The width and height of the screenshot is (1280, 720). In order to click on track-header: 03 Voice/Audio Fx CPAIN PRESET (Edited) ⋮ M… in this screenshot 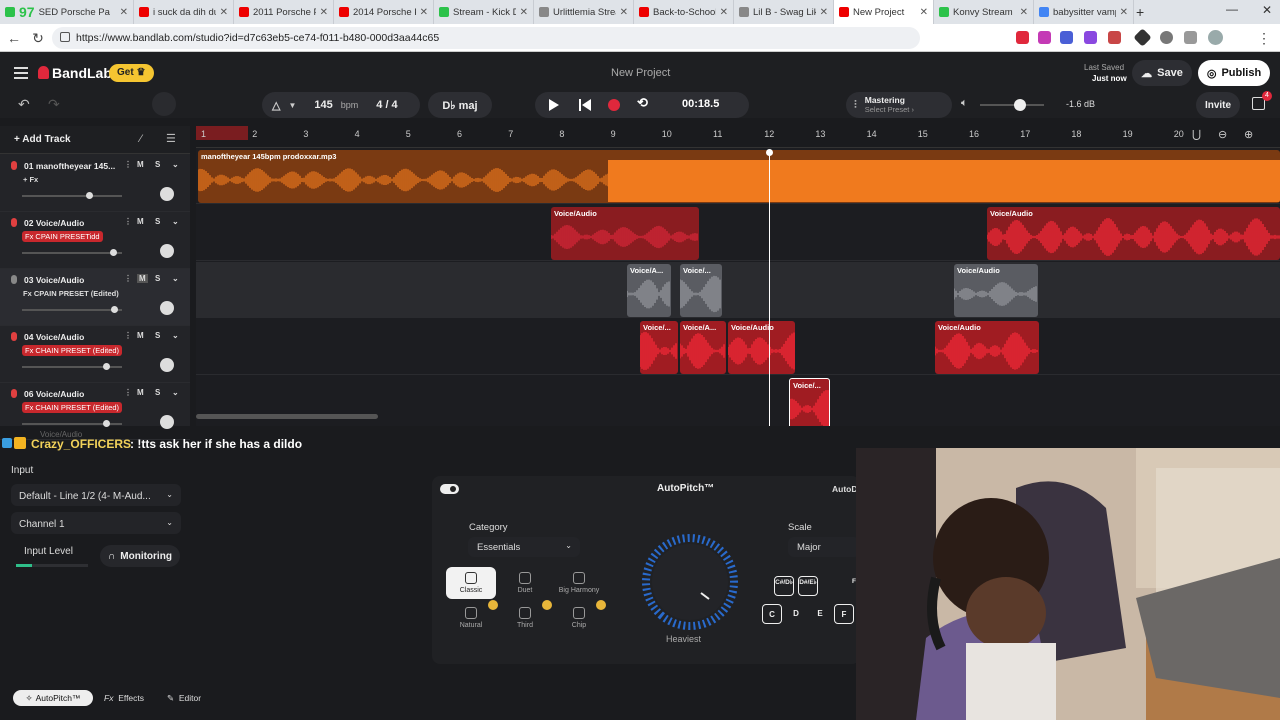, I will do `click(95, 297)`.